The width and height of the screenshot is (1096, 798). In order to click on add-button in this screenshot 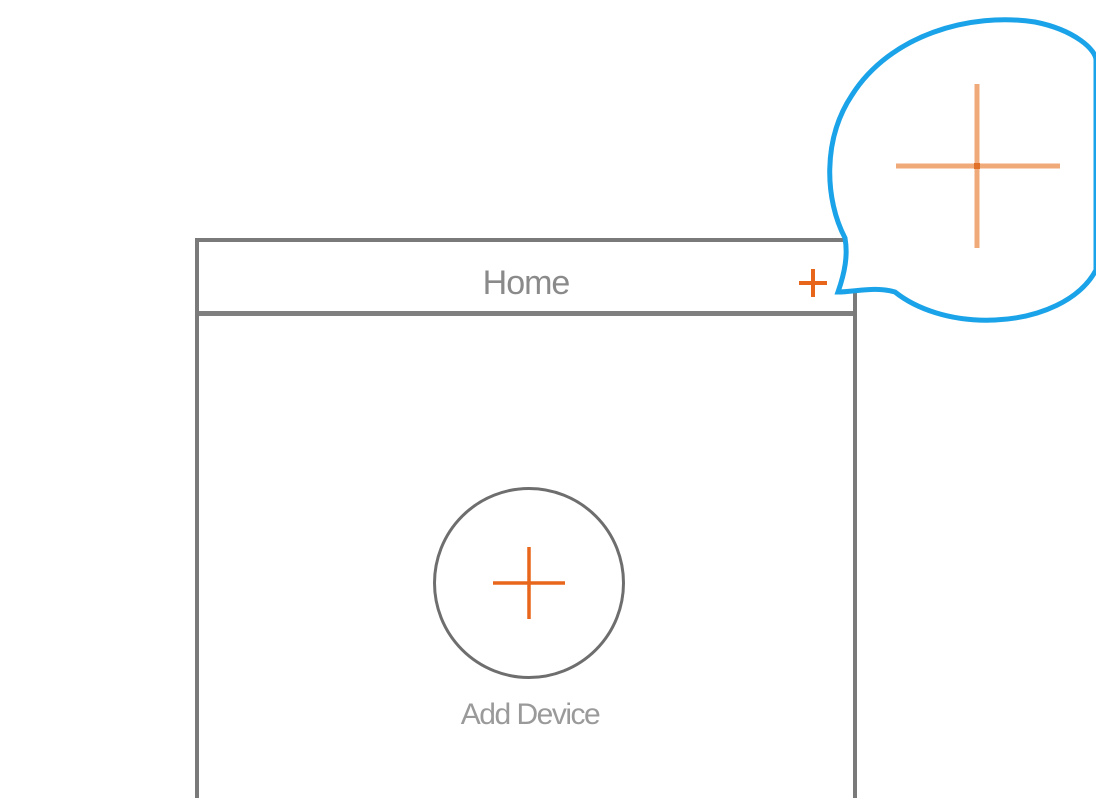, I will do `click(813, 283)`.